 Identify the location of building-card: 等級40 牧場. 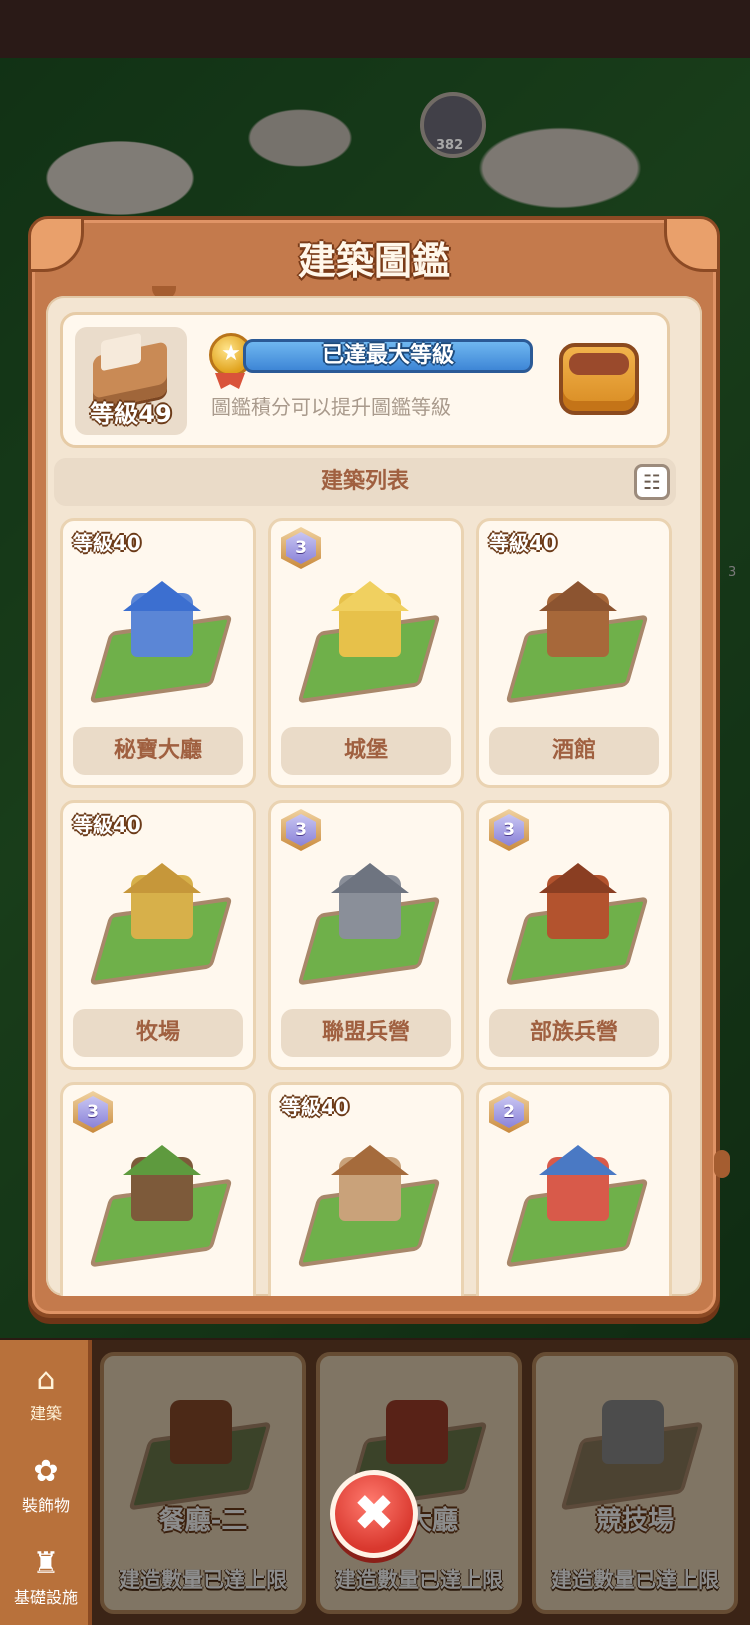
(158, 935).